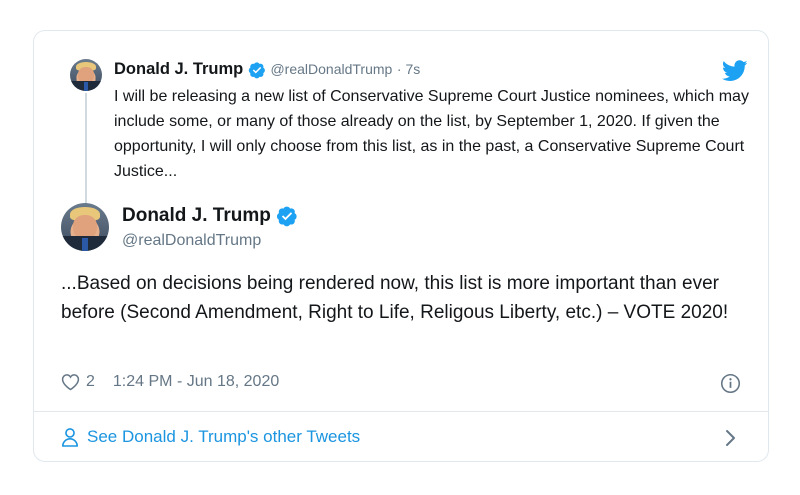  Describe the element at coordinates (731, 438) in the screenshot. I see `chevron-right-icon` at that location.